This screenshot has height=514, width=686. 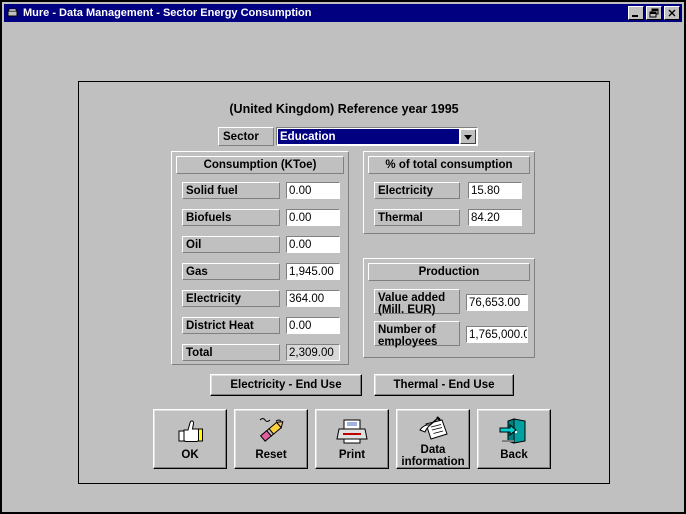 I want to click on row-percent-thermal: Thermal 84.20, so click(x=448, y=217).